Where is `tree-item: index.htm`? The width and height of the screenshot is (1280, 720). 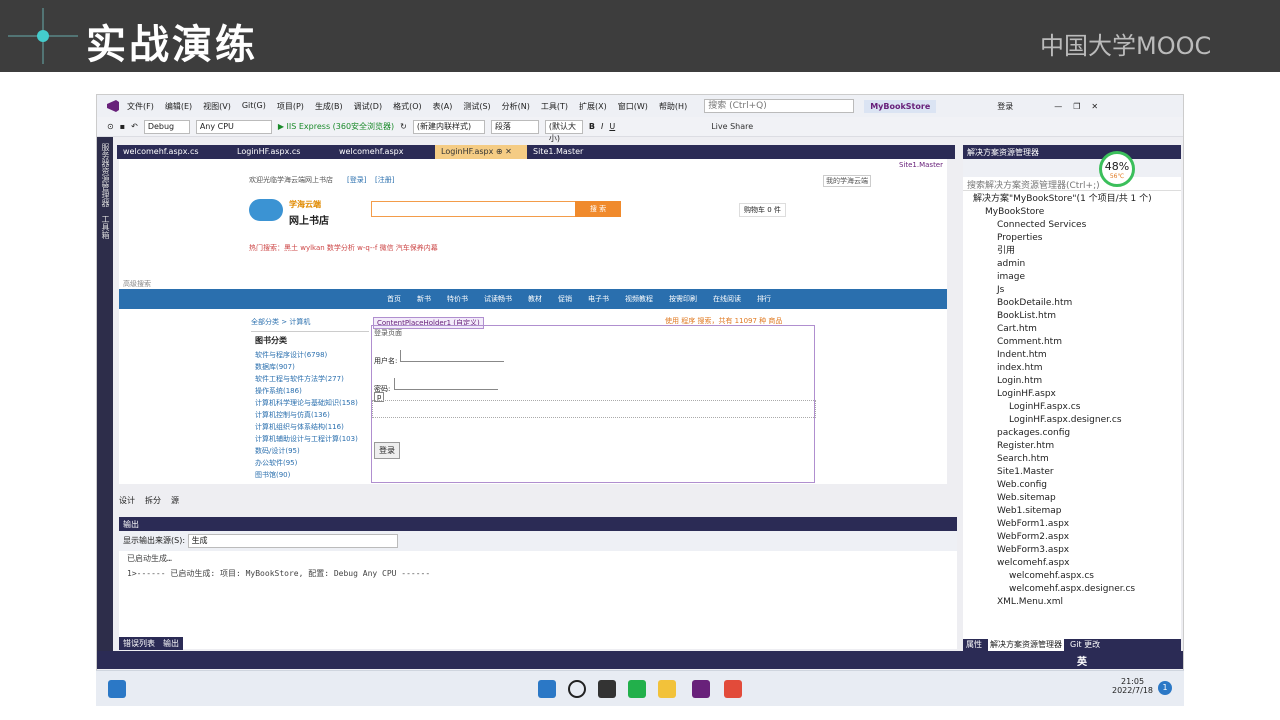 tree-item: index.htm is located at coordinates (1077, 368).